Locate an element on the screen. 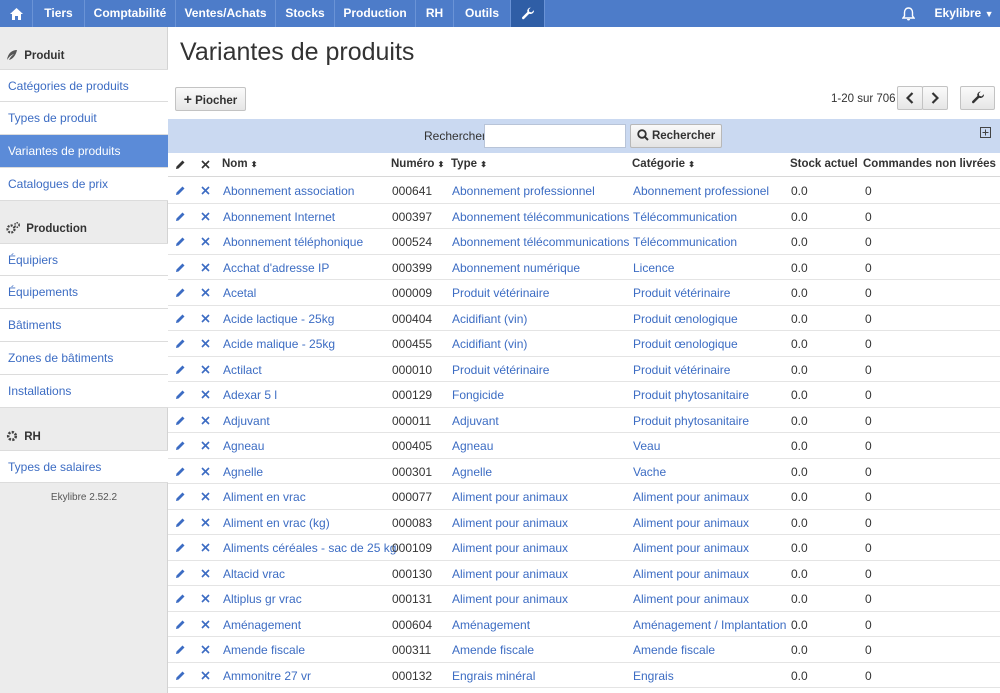 The image size is (1000, 693). cell-type: Acidifiant (vin) is located at coordinates (489, 319).